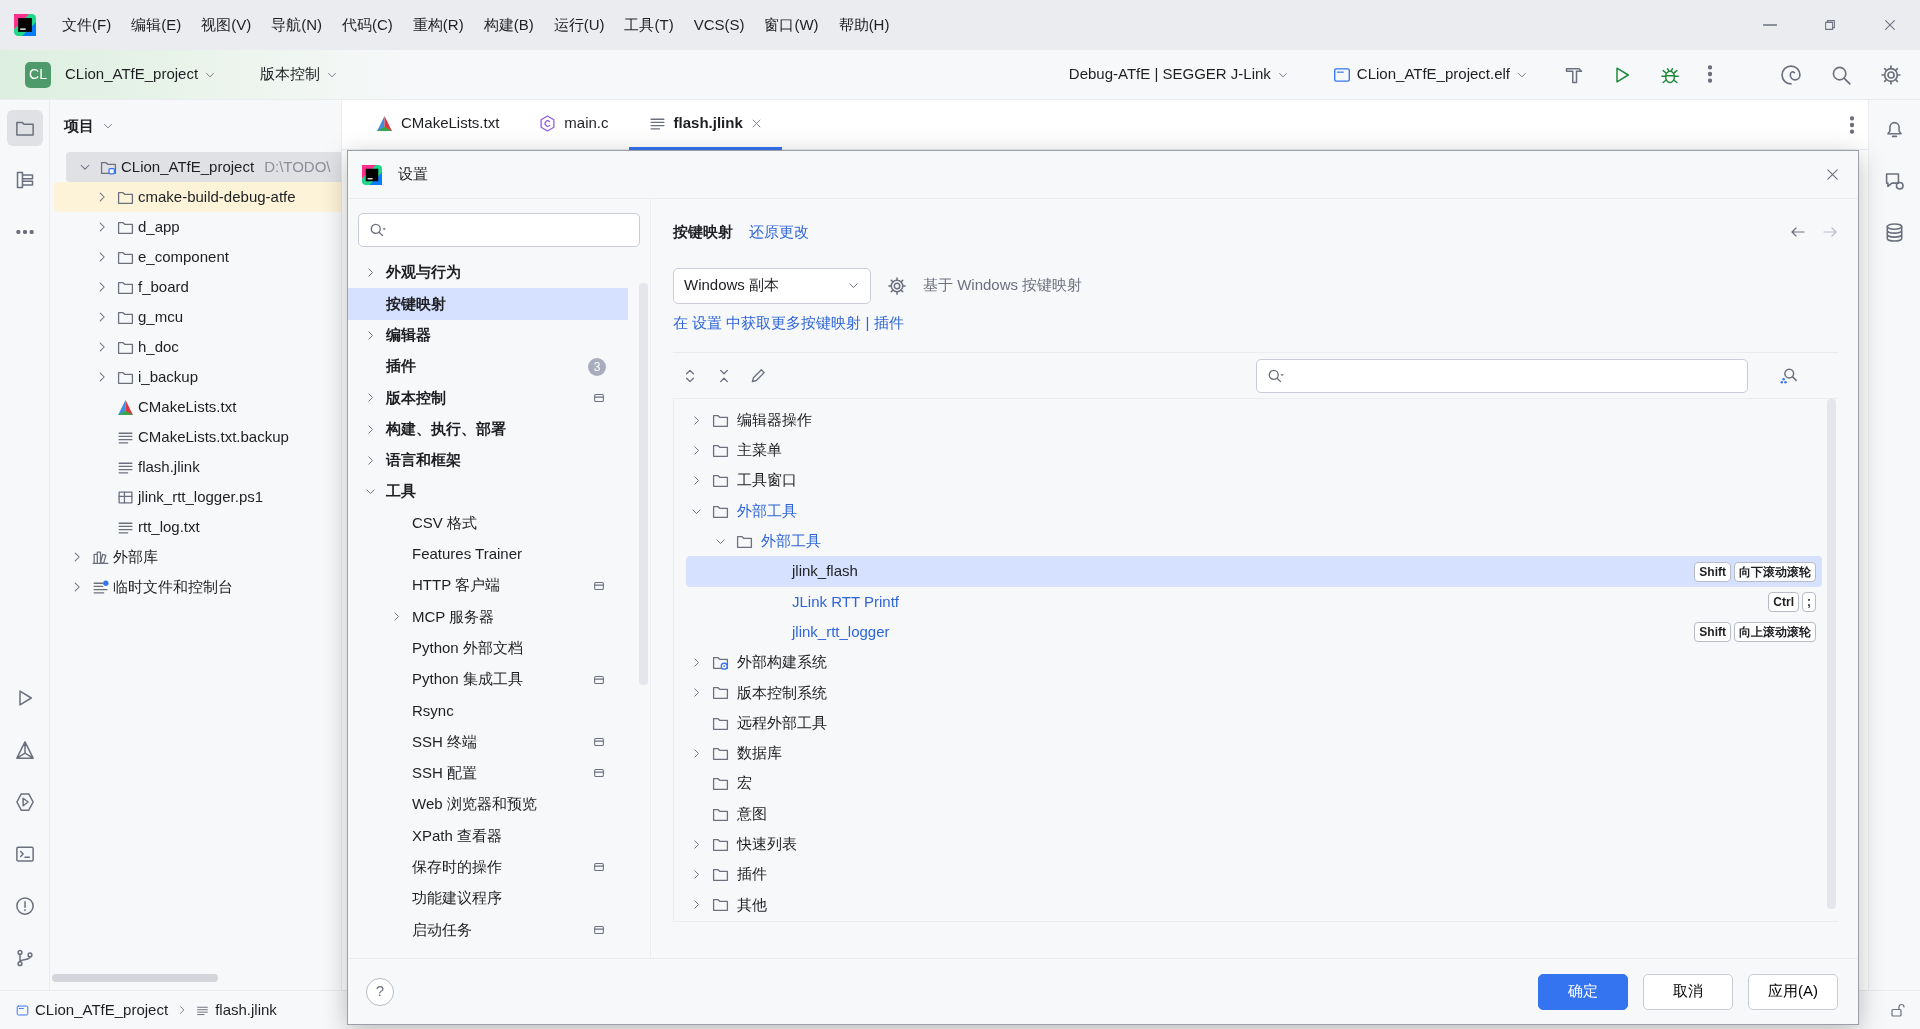 The image size is (1920, 1029). I want to click on settings-nav-item: 插件 3, so click(488, 366).